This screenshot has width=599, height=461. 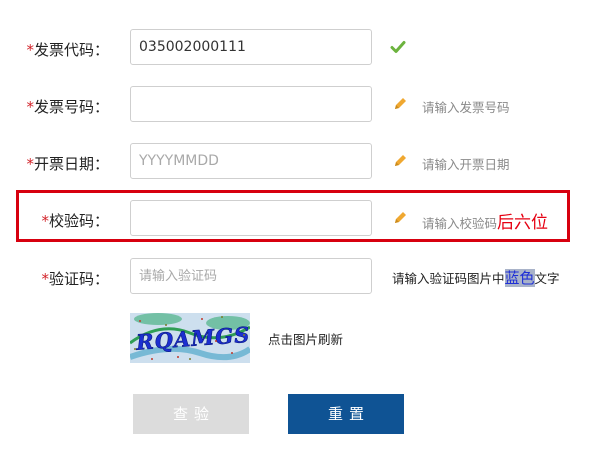 What do you see at coordinates (67, 107) in the screenshot?
I see `invoice-number-label: *发票号码：` at bounding box center [67, 107].